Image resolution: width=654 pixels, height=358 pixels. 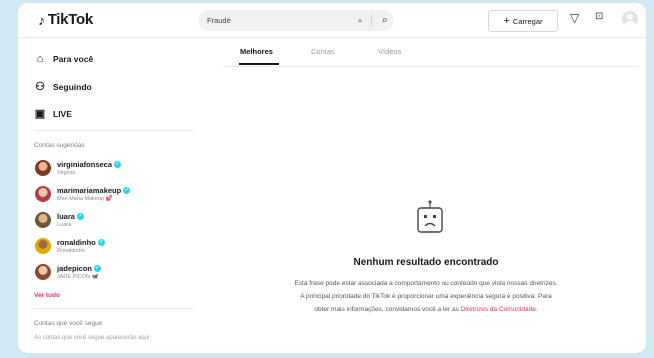 What do you see at coordinates (64, 59) in the screenshot?
I see `nav-for-you: ⌂ Para você` at bounding box center [64, 59].